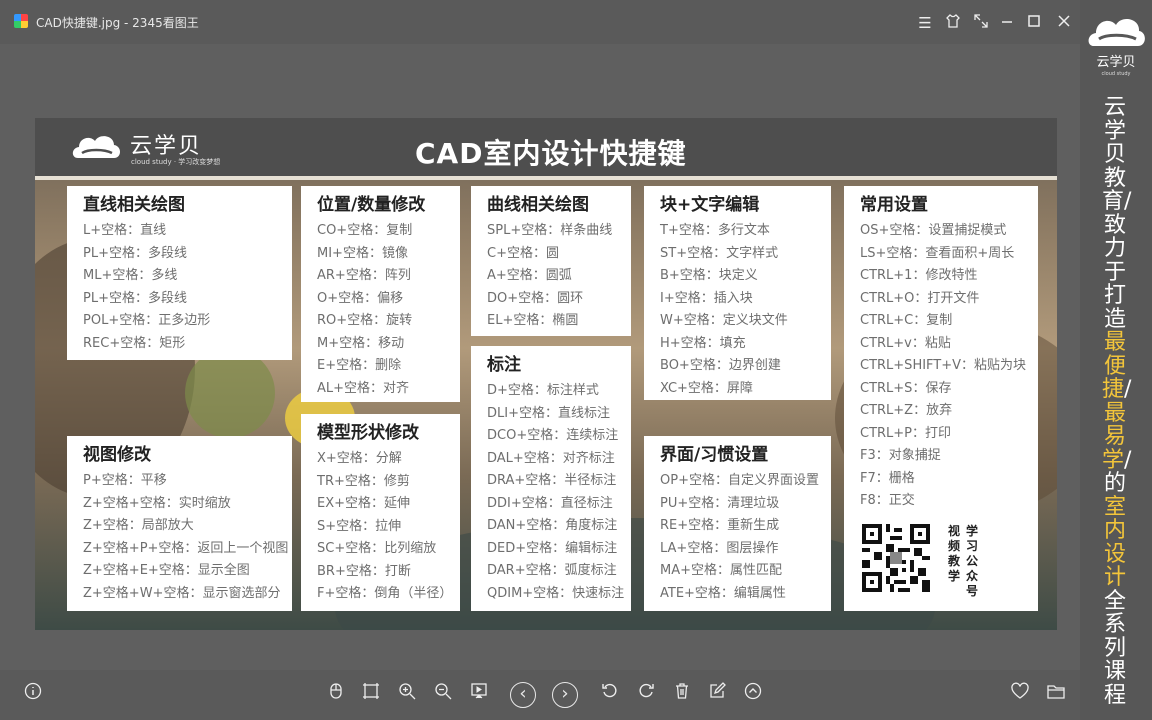 The height and width of the screenshot is (720, 1152). I want to click on shortcut-item: MI+空格：镜像, so click(362, 253).